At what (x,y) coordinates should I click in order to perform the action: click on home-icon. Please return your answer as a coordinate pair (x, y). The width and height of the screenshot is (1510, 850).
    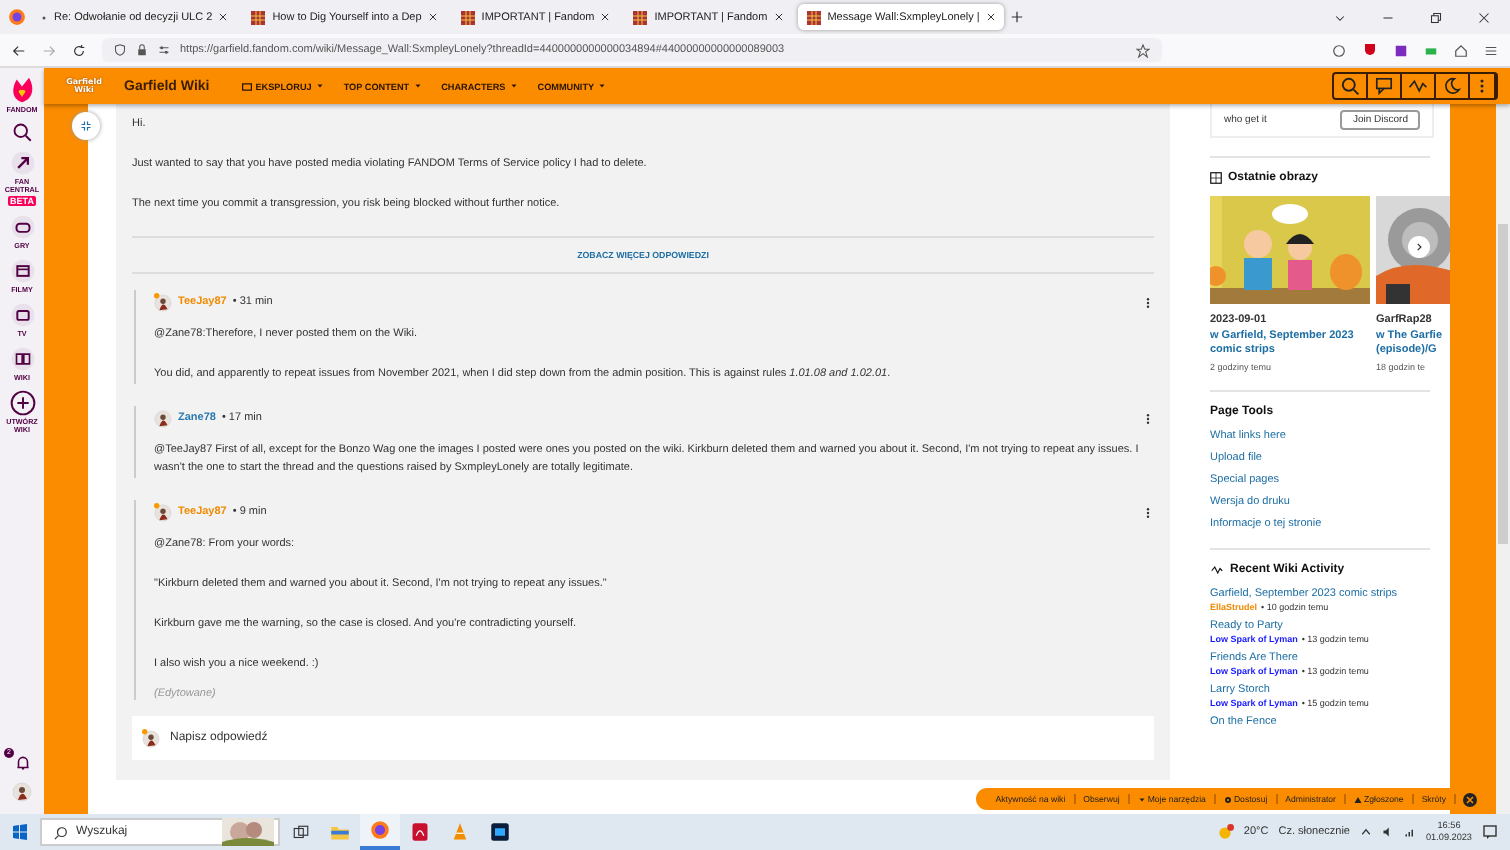
    Looking at the image, I should click on (1461, 50).